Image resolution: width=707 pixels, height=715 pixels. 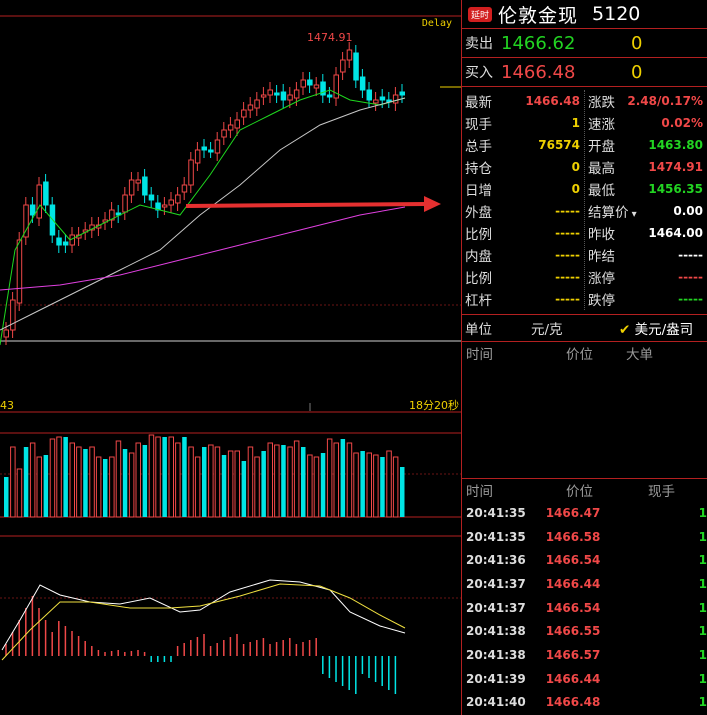 What do you see at coordinates (7, 405) in the screenshot?
I see `time-left-label: 43` at bounding box center [7, 405].